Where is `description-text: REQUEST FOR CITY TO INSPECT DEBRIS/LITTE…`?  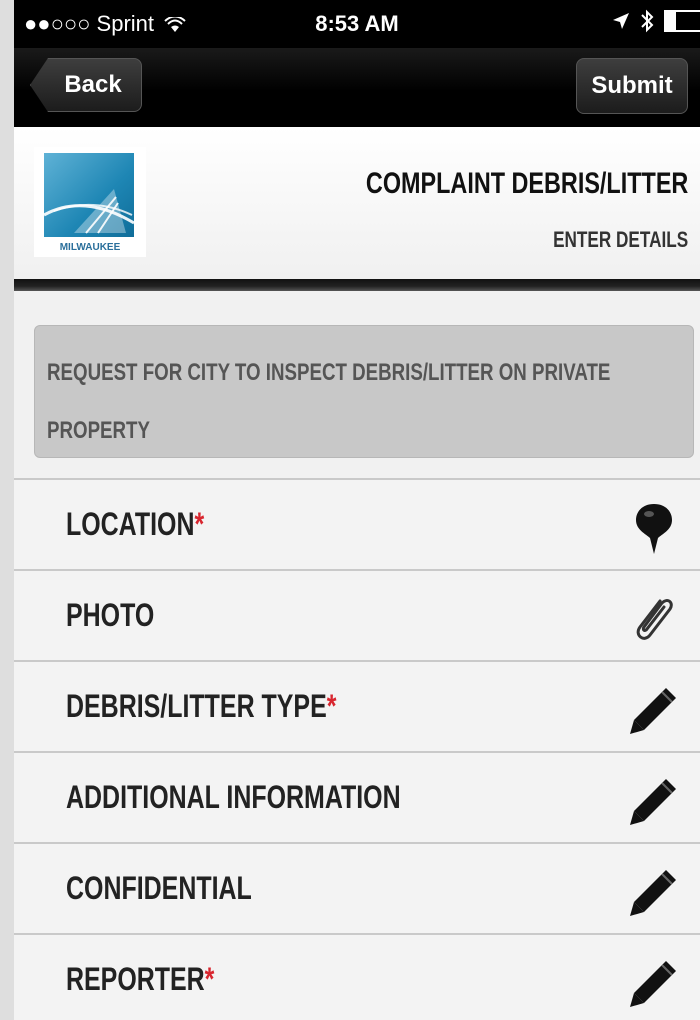 description-text: REQUEST FOR CITY TO INSPECT DEBRIS/LITTE… is located at coordinates (329, 401).